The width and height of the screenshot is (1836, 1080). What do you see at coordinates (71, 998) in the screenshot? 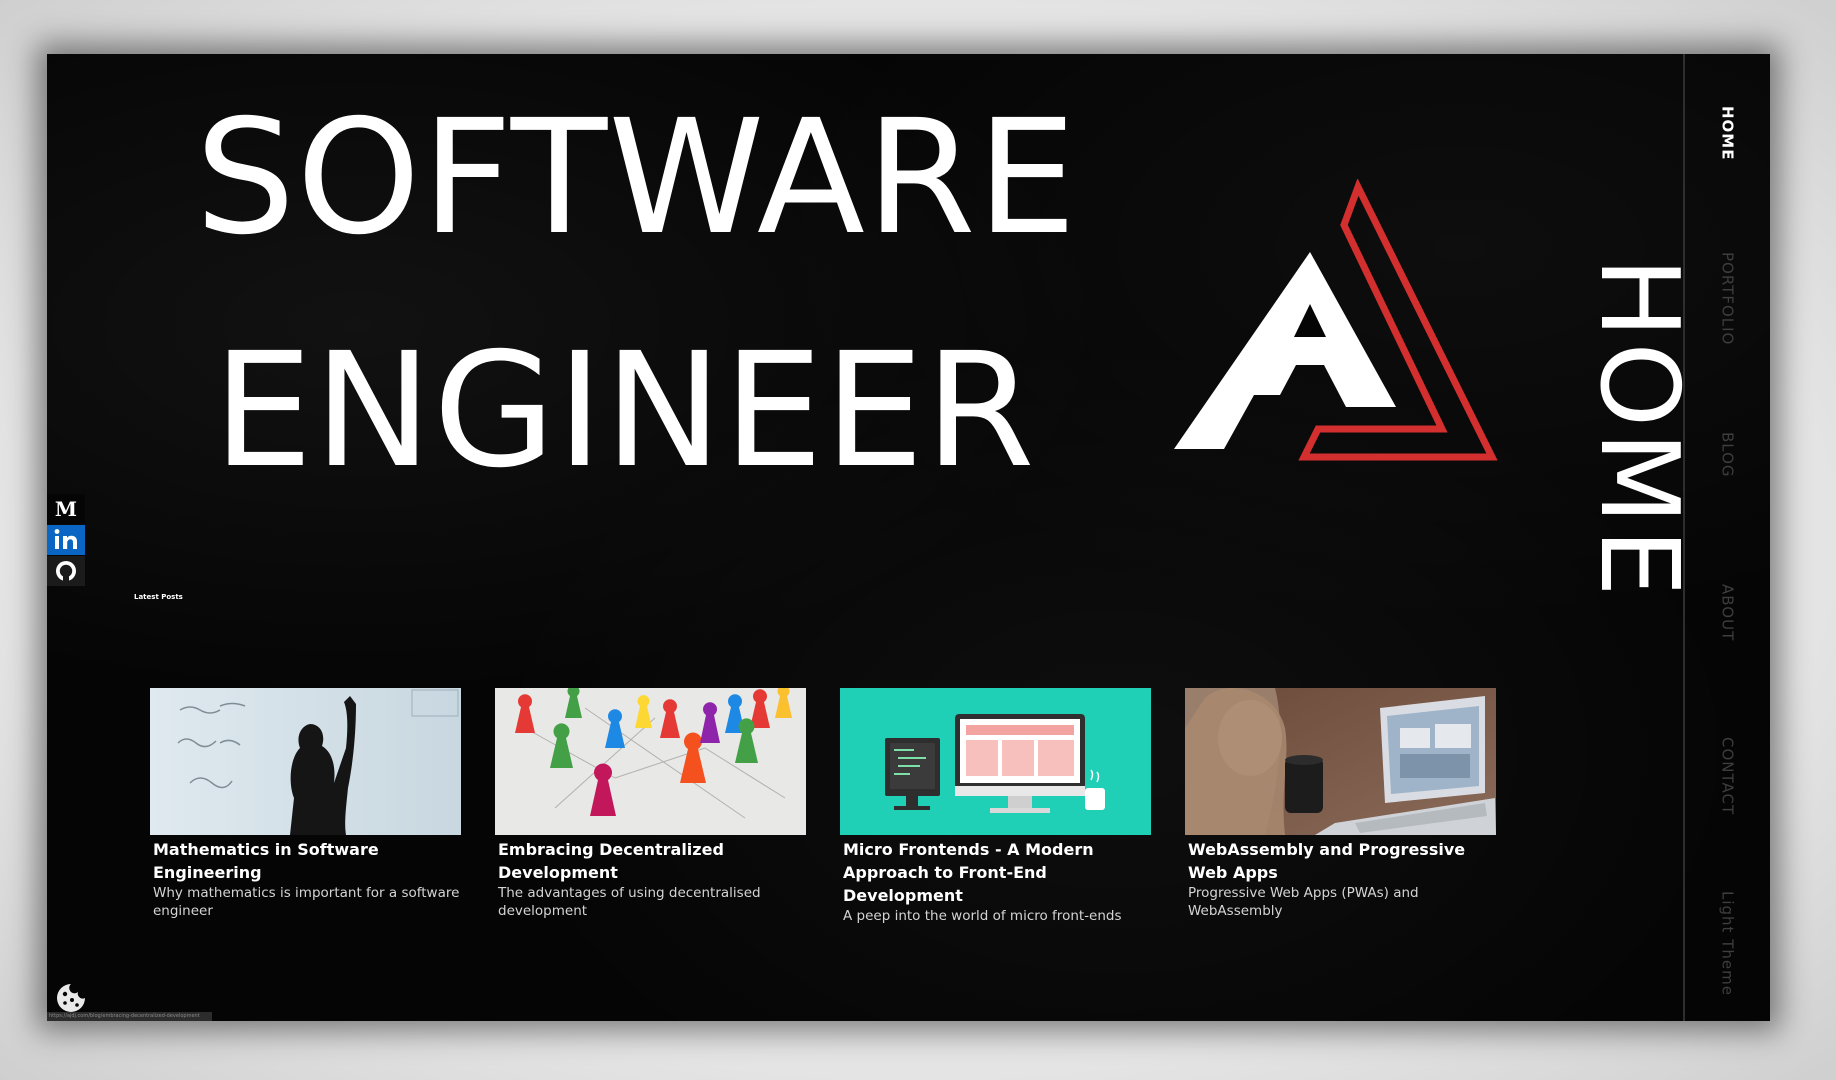
I see `cookie-settings-icon` at bounding box center [71, 998].